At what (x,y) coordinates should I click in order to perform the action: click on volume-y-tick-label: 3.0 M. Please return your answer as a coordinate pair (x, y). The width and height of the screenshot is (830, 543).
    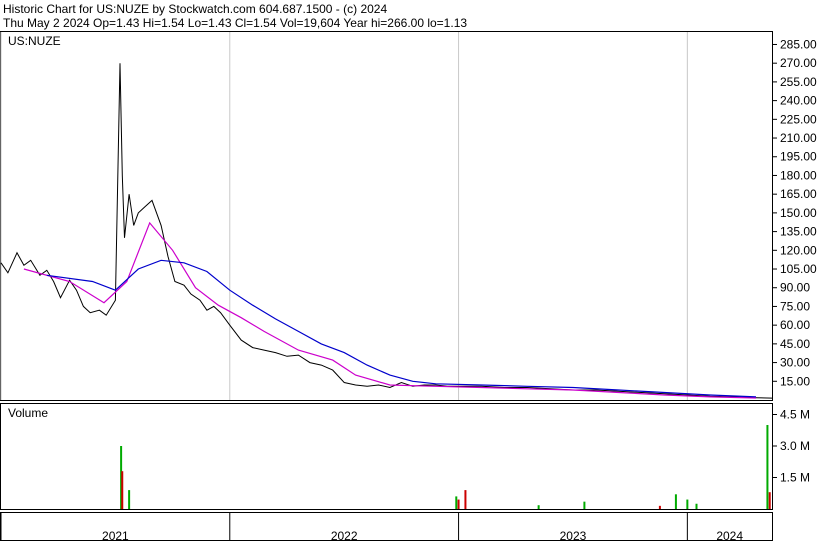
    Looking at the image, I should click on (795, 446).